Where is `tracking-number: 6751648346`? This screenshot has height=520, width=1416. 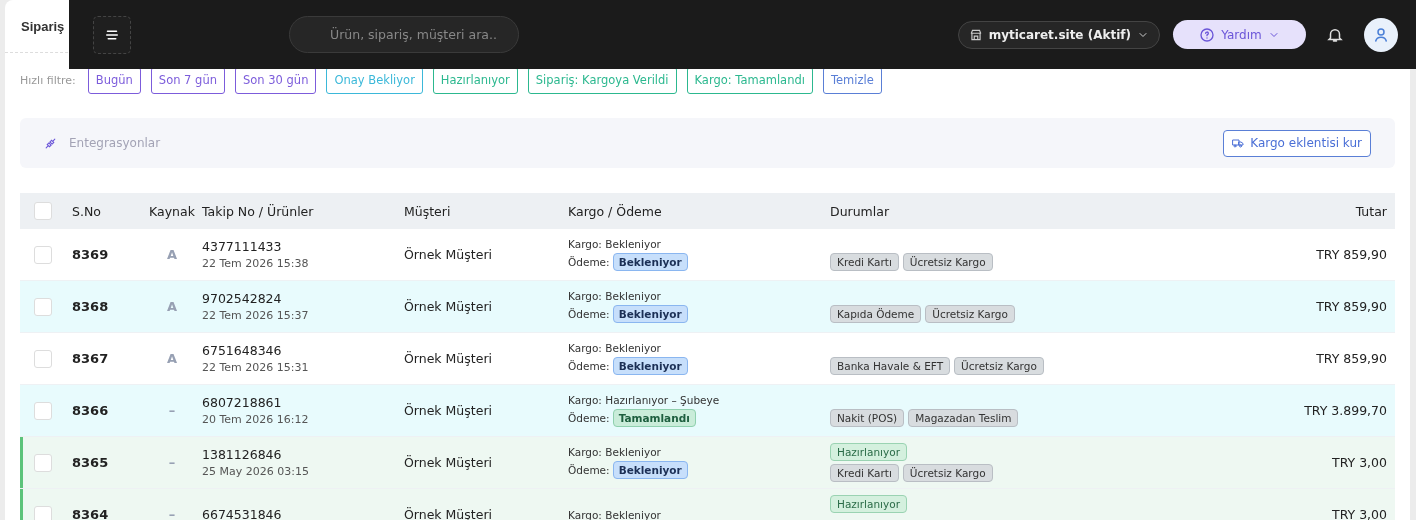
tracking-number: 6751648346 is located at coordinates (242, 350).